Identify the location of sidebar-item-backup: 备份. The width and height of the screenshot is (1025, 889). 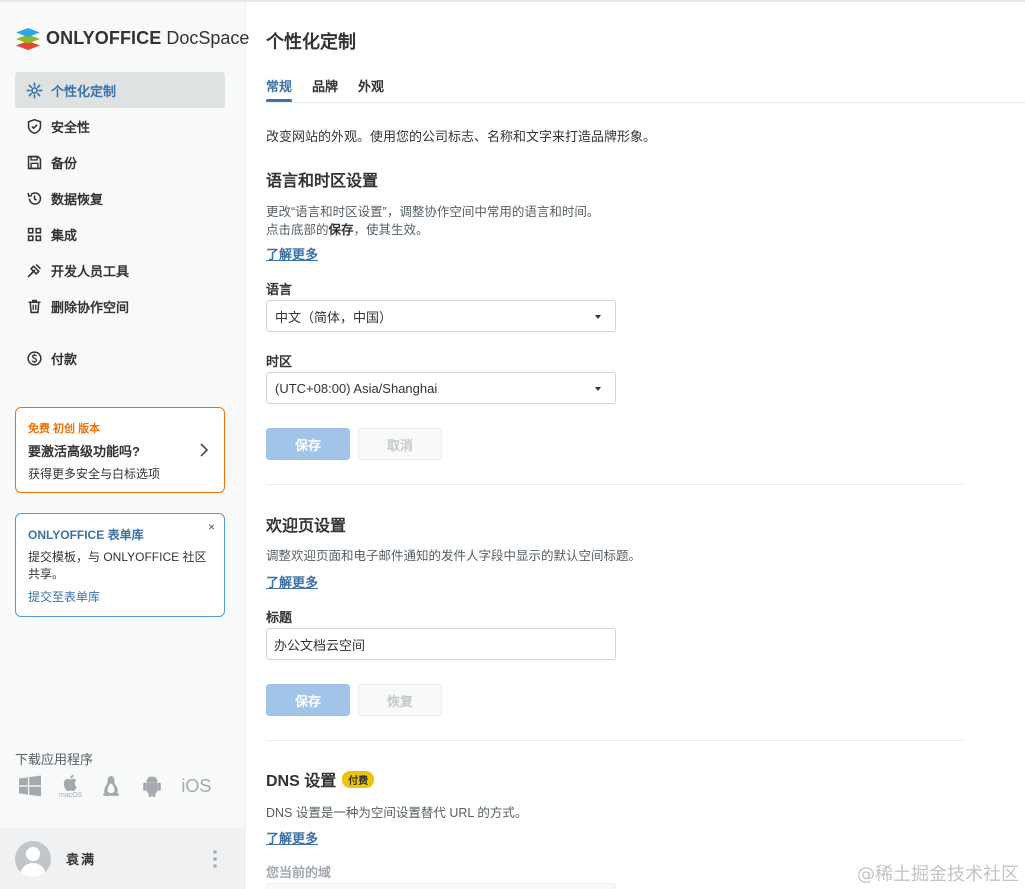
(120, 162).